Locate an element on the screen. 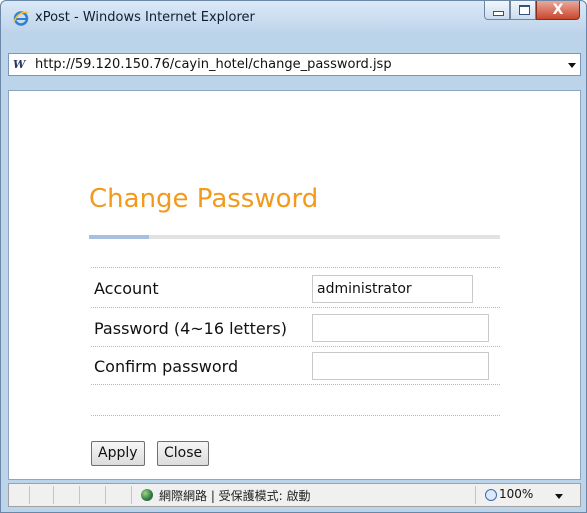 The image size is (587, 513). globe-icon is located at coordinates (147, 495).